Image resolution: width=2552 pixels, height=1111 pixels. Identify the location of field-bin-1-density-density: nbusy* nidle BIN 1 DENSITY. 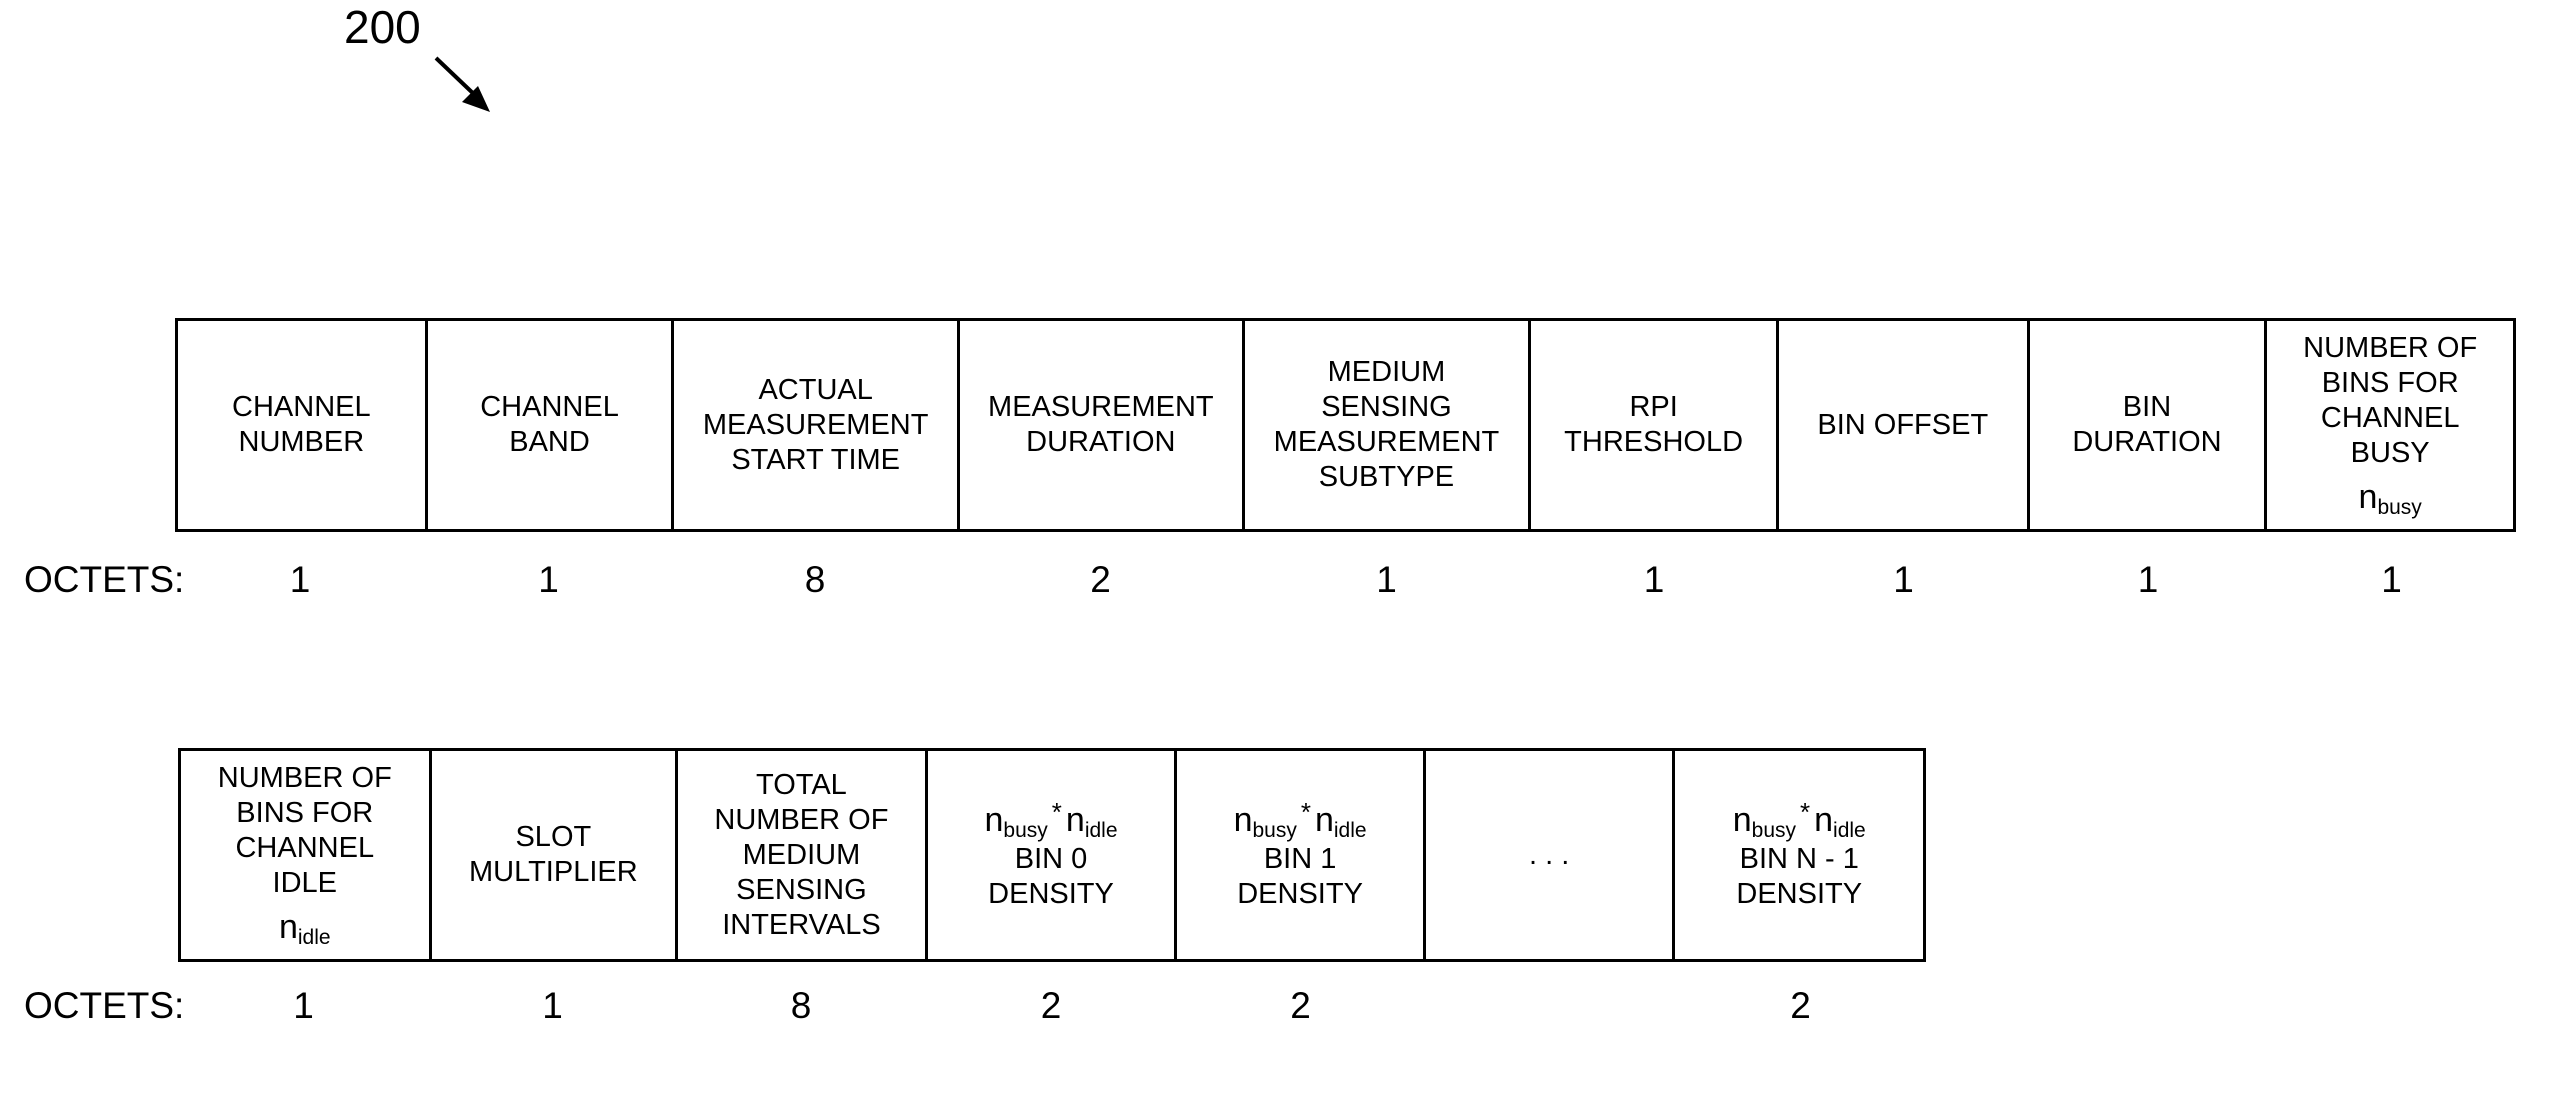
(1301, 855).